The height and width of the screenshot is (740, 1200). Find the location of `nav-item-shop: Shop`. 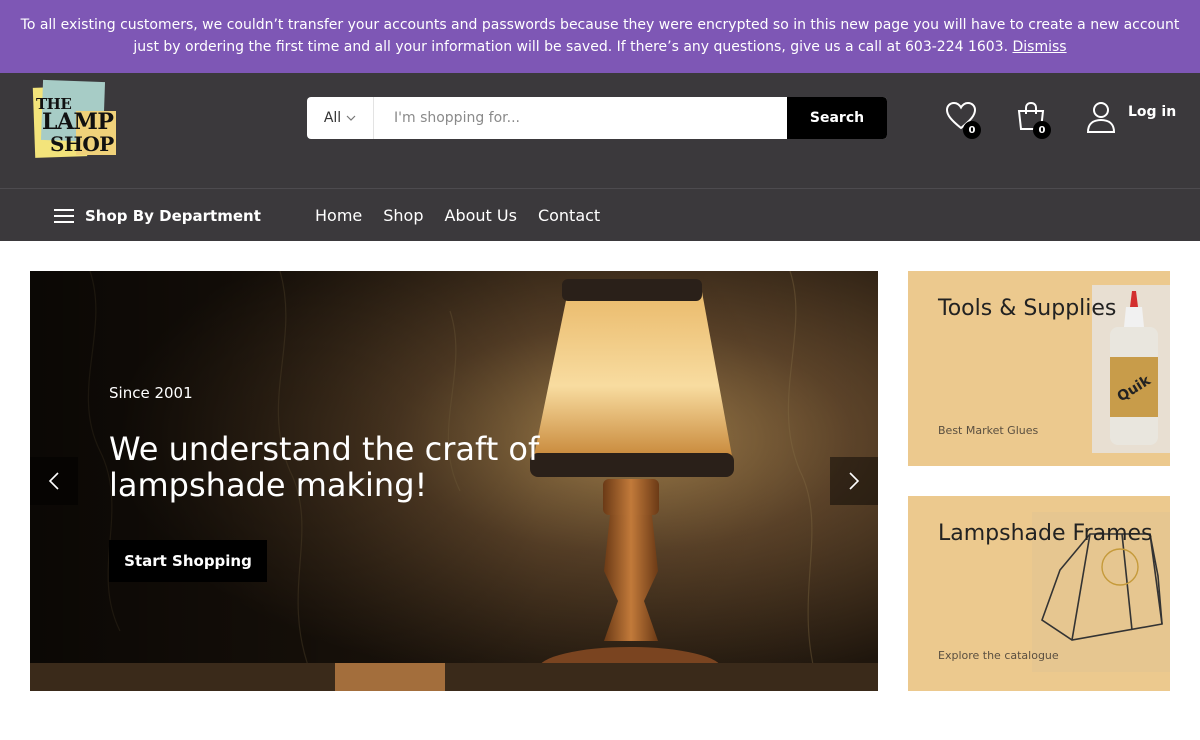

nav-item-shop: Shop is located at coordinates (403, 215).